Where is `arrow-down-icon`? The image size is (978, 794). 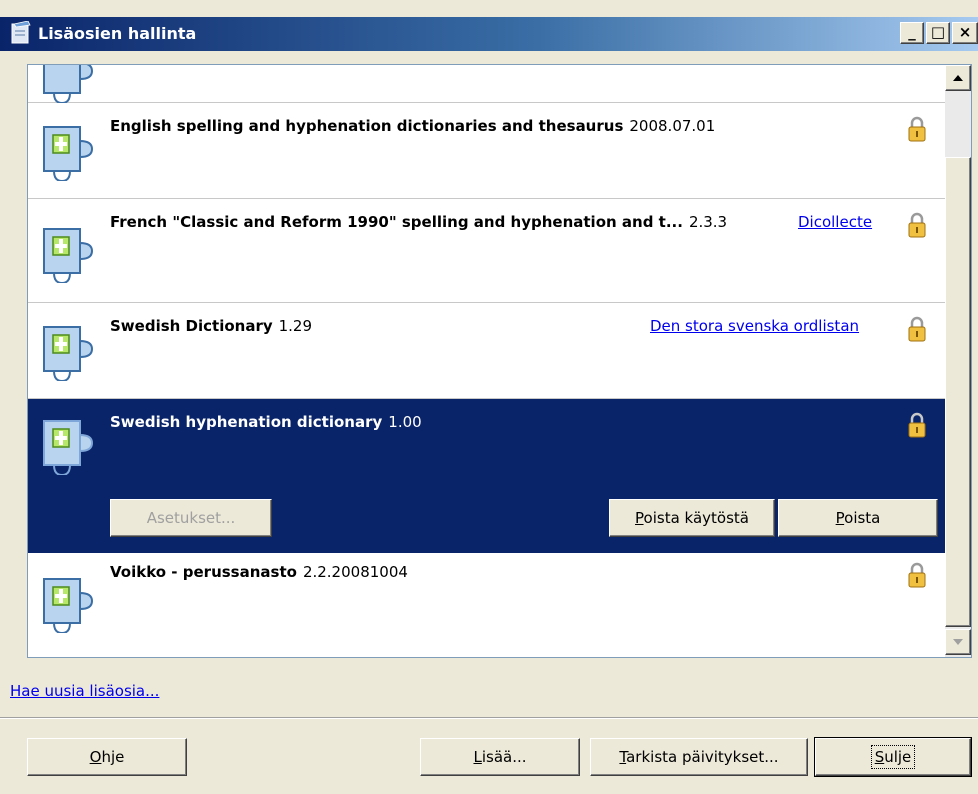 arrow-down-icon is located at coordinates (958, 642).